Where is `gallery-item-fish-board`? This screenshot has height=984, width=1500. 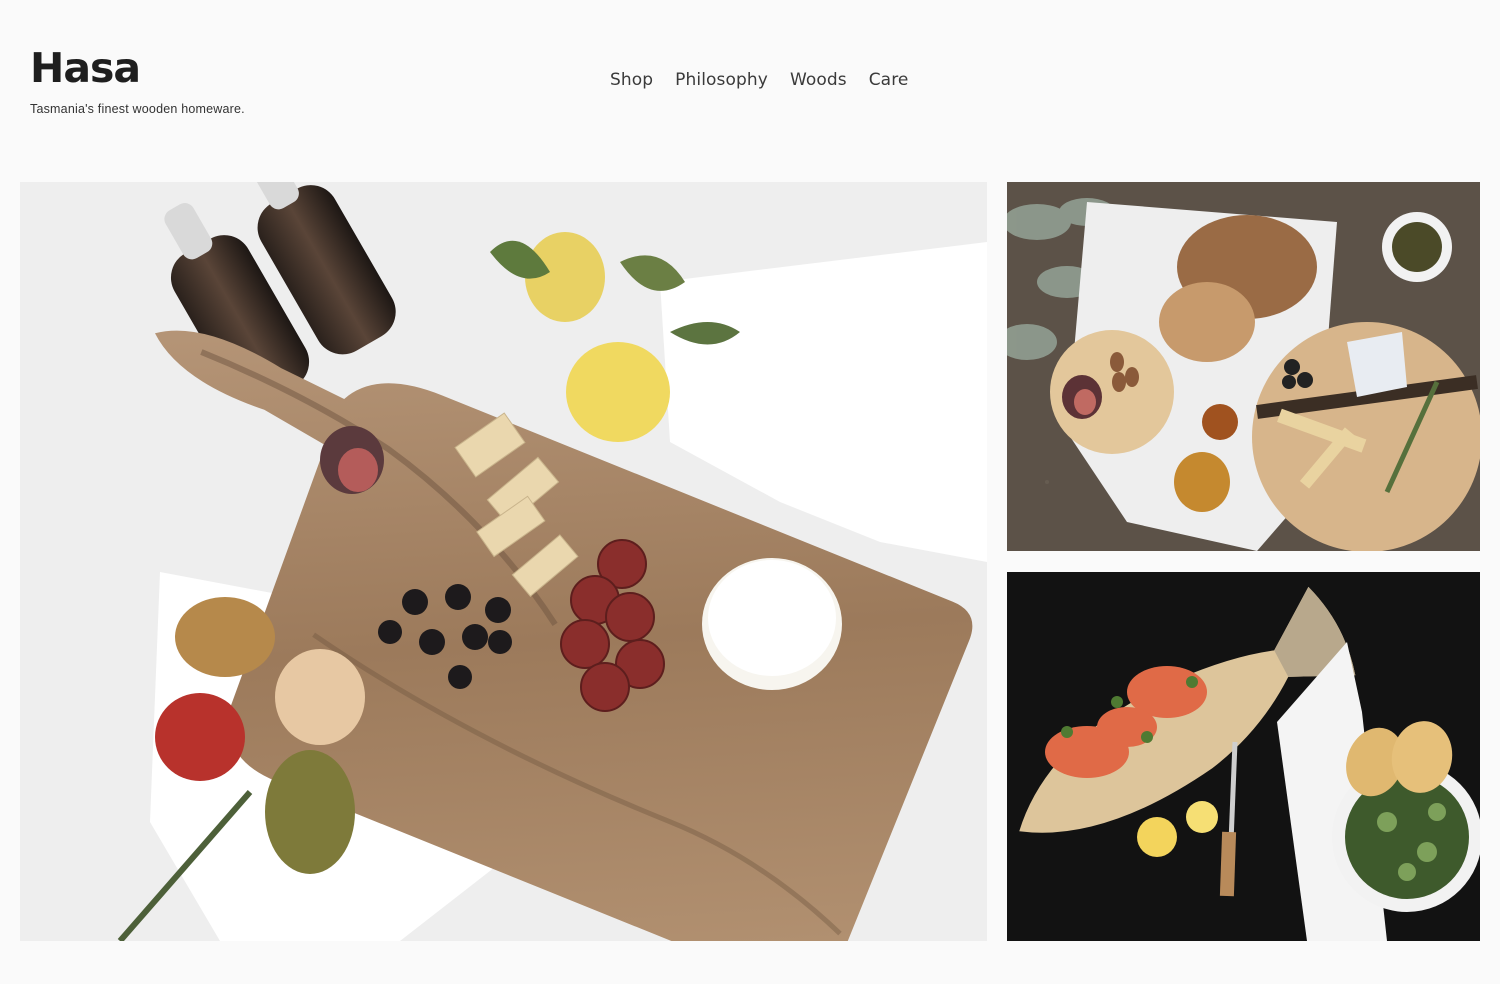
gallery-item-fish-board is located at coordinates (1243, 756).